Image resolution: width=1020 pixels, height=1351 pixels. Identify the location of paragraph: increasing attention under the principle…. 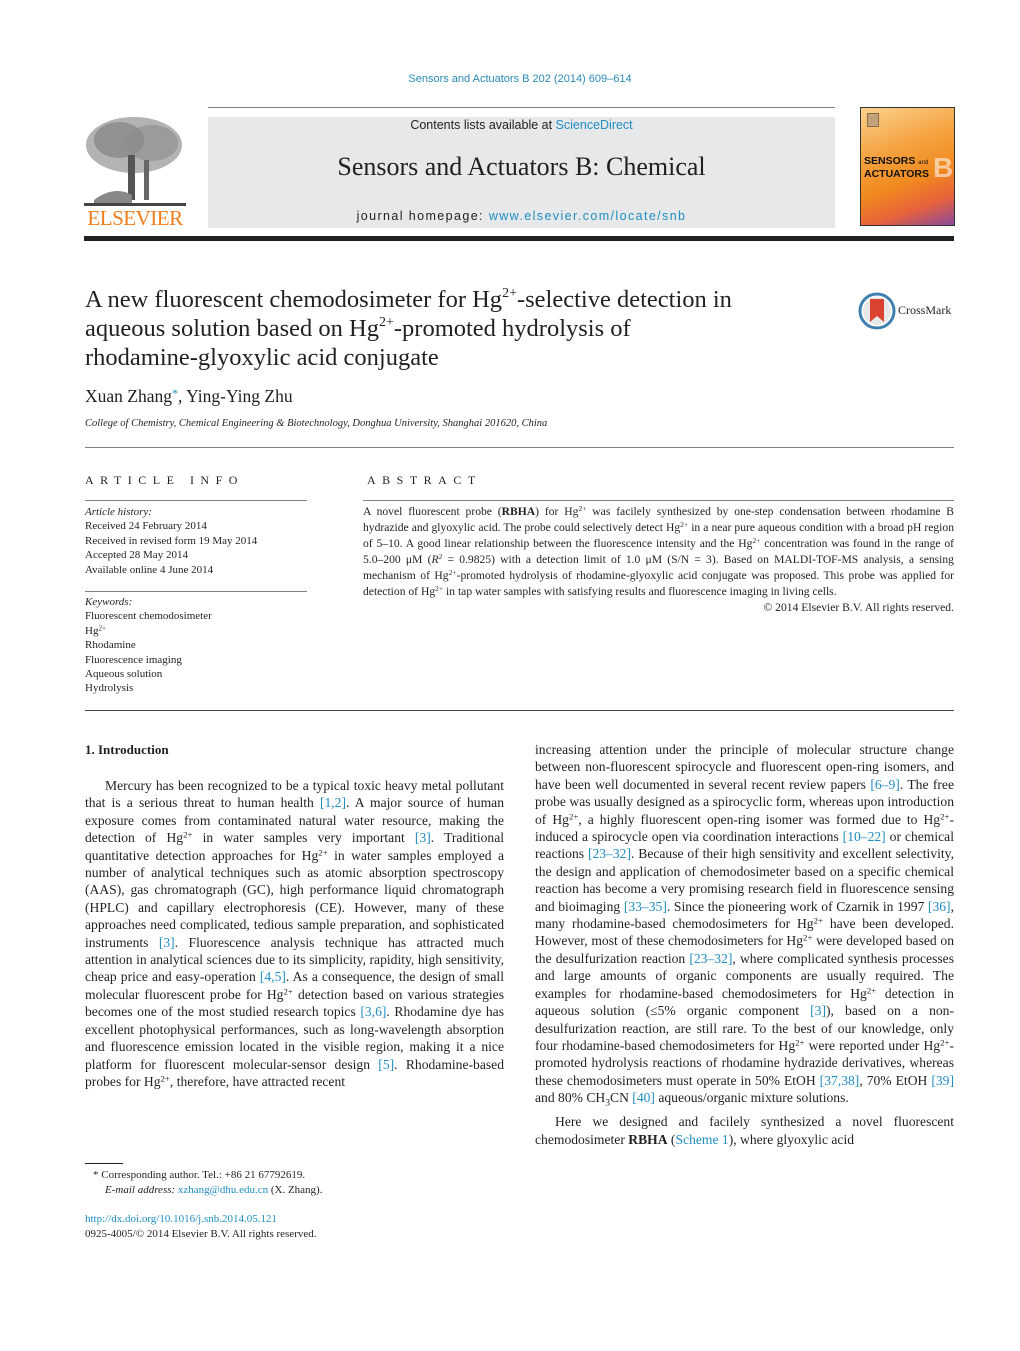
(744, 925).